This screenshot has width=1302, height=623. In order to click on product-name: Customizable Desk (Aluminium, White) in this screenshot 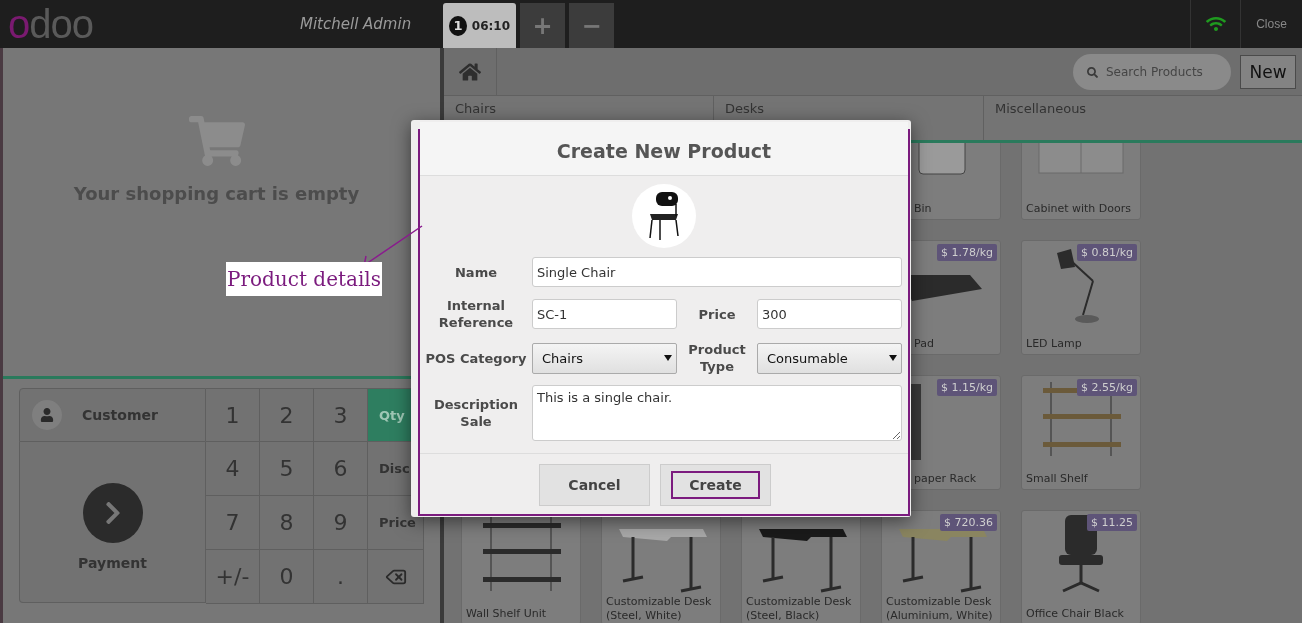, I will do `click(939, 609)`.